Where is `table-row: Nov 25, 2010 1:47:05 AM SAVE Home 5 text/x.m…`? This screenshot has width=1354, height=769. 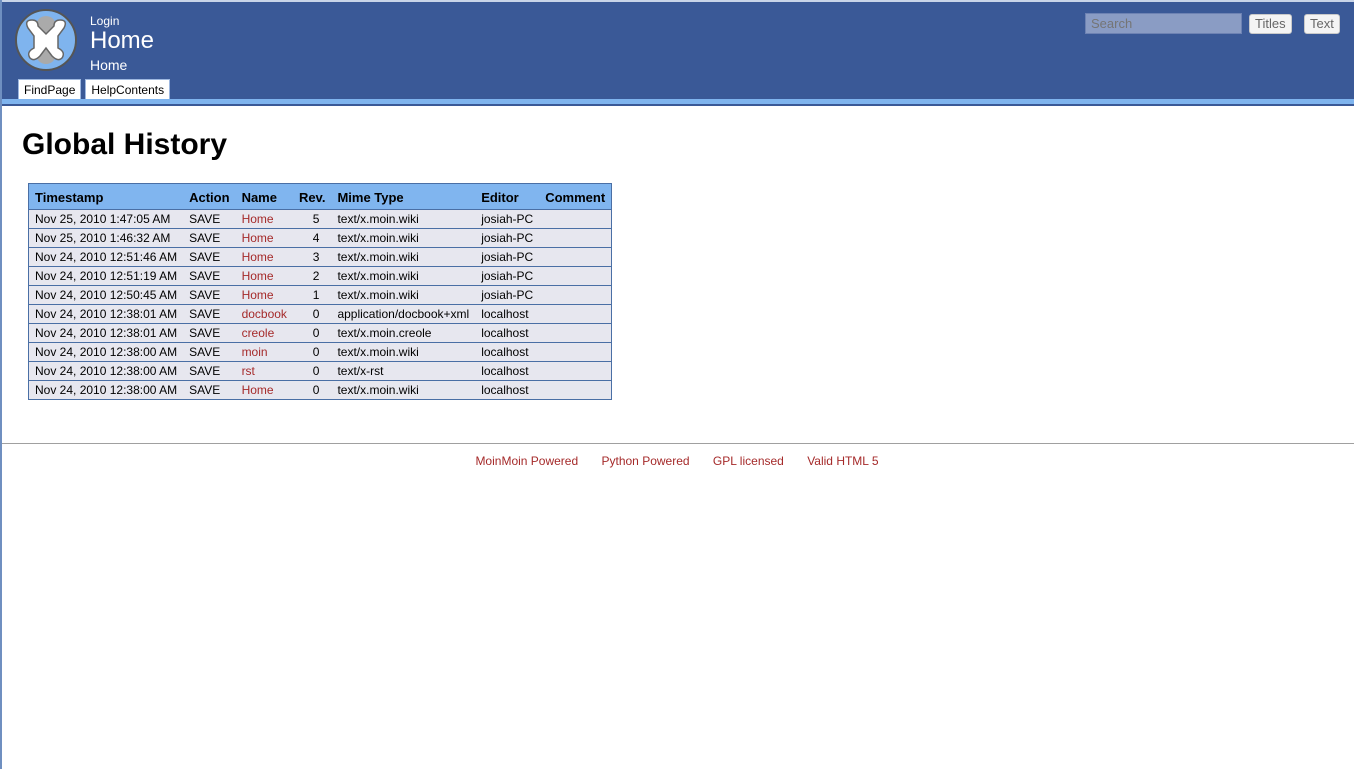 table-row: Nov 25, 2010 1:47:05 AM SAVE Home 5 text/x.m… is located at coordinates (320, 219).